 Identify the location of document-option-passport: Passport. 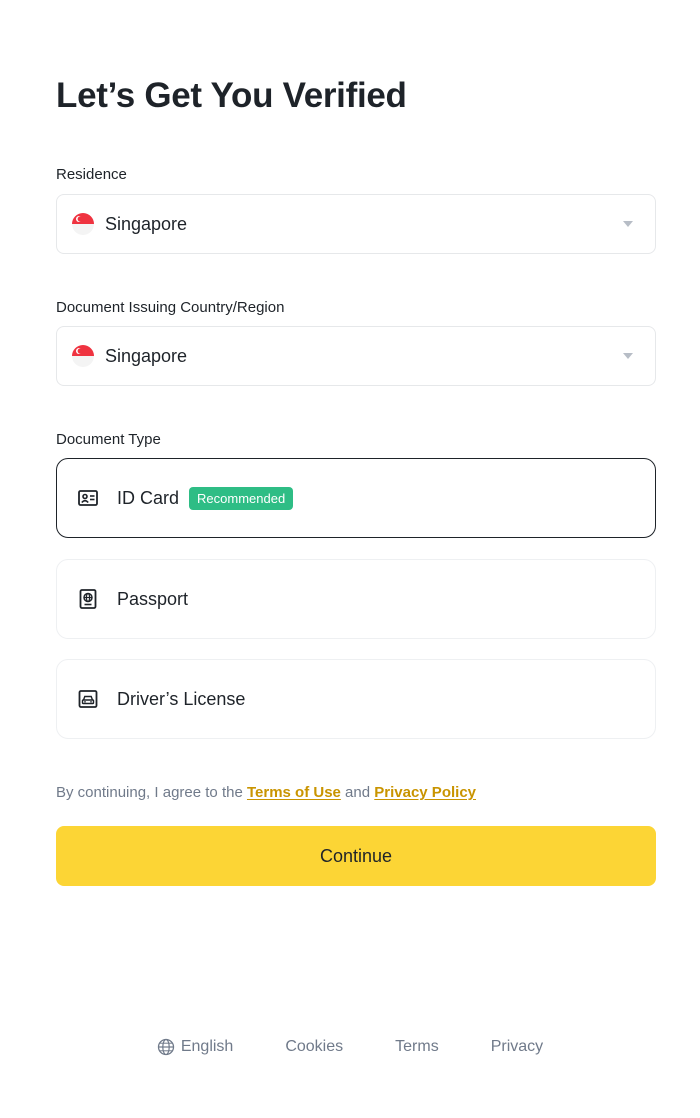
(356, 599).